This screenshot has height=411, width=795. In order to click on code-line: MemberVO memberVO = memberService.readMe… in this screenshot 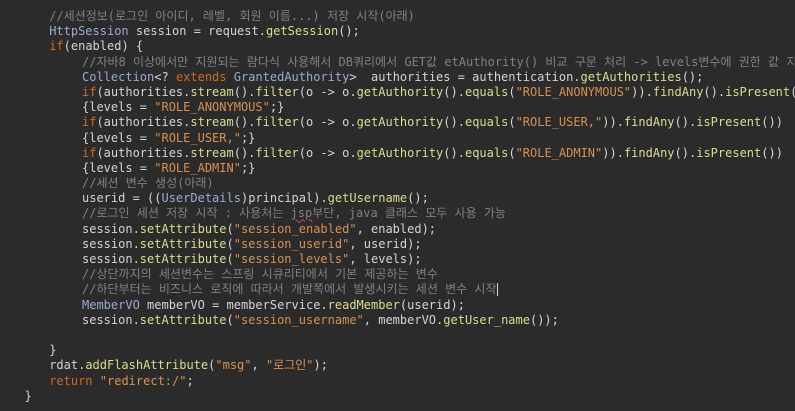, I will do `click(397, 305)`.